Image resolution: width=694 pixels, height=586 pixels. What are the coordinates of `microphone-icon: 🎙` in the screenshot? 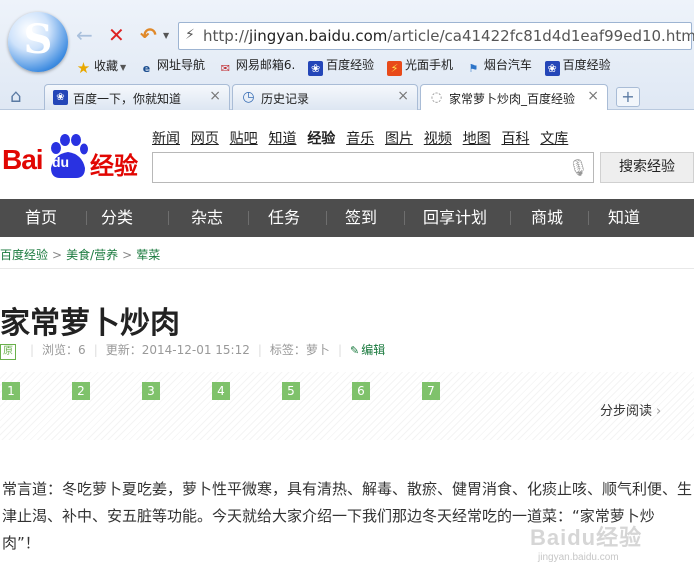 It's located at (578, 167).